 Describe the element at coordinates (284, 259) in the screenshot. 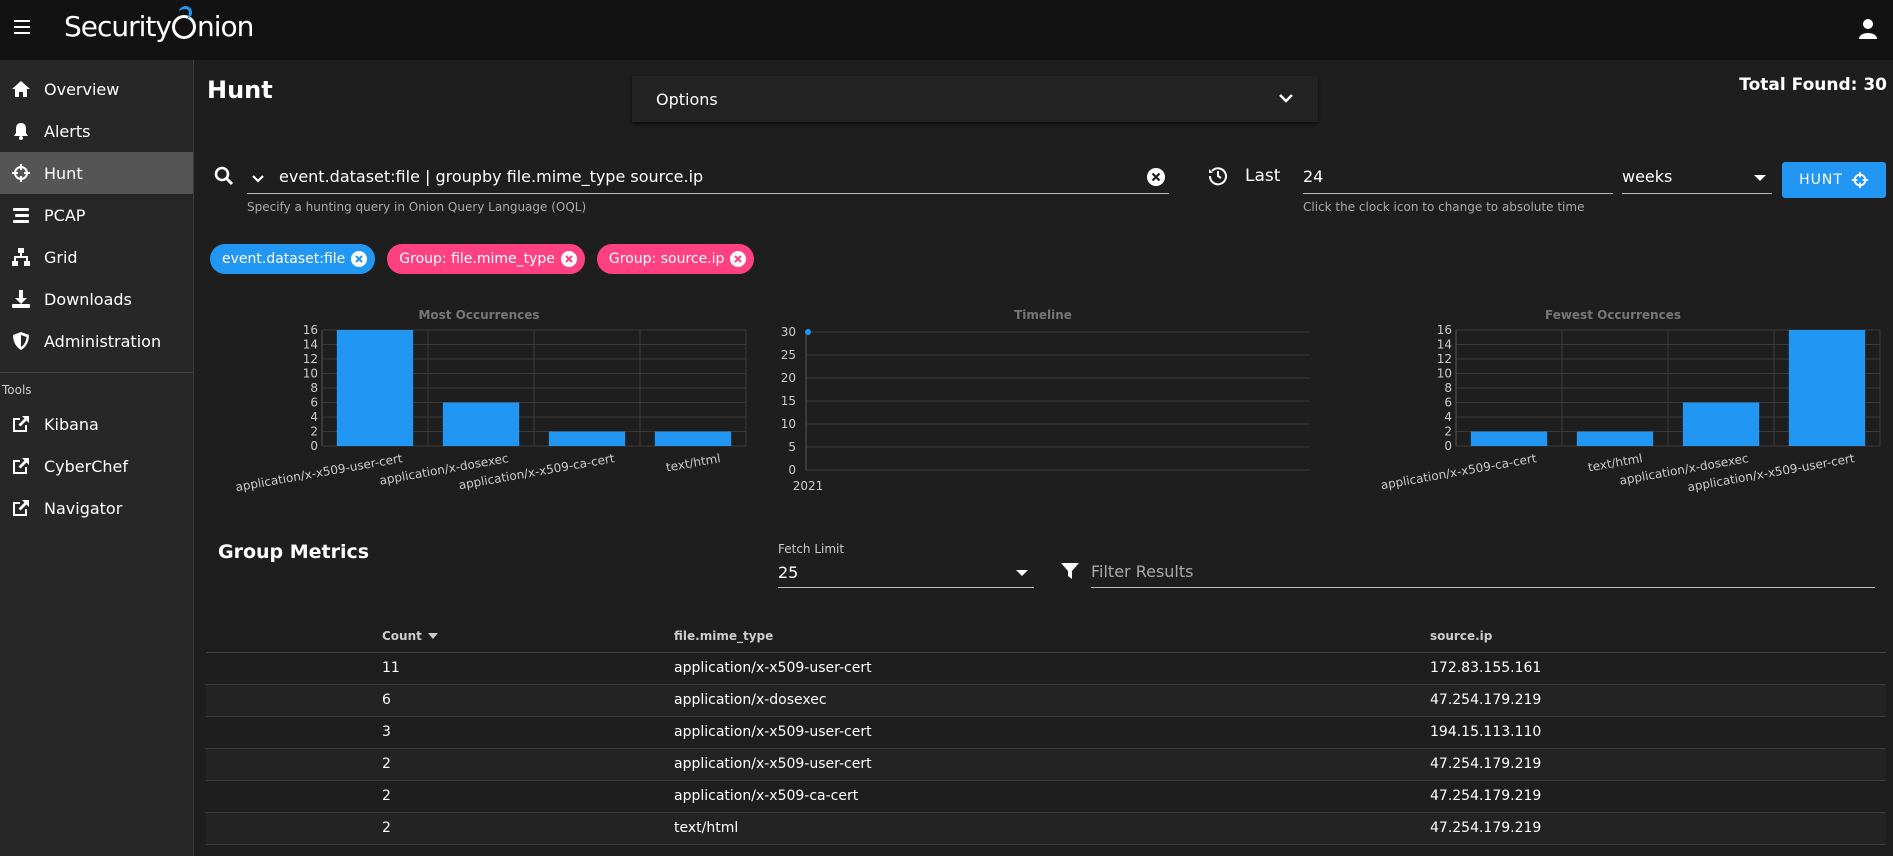

I see `chip-label: event.dataset:file` at that location.